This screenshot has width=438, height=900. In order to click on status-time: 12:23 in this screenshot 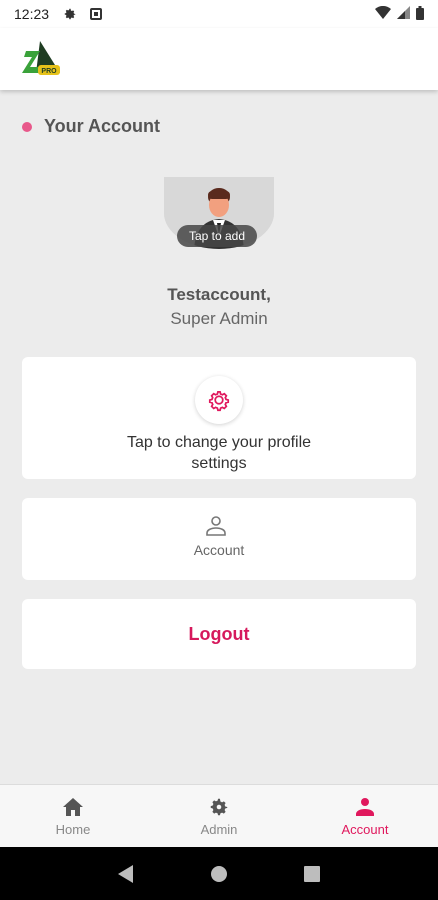, I will do `click(32, 14)`.